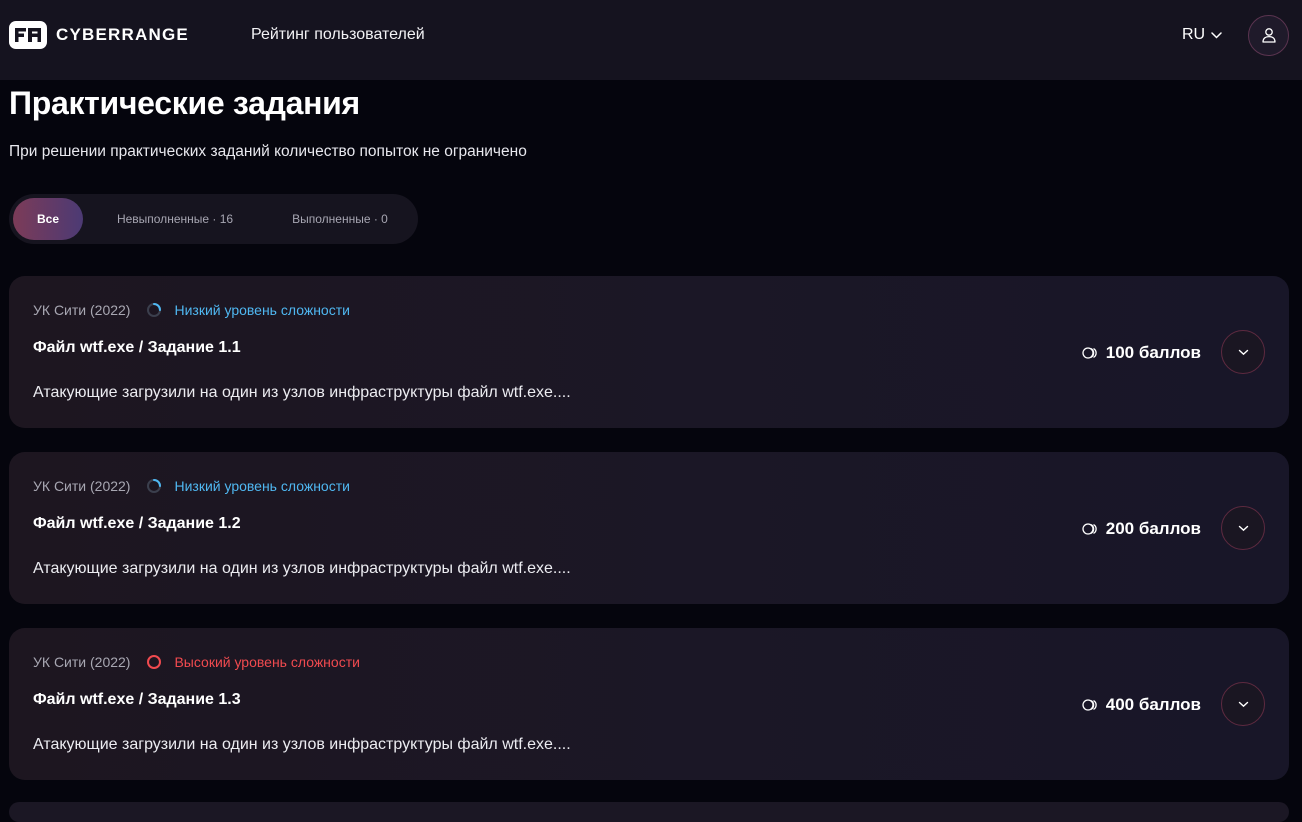 The width and height of the screenshot is (1302, 822). I want to click on task-meta: УК Сити (2022) Высокий уровень сложности, so click(196, 662).